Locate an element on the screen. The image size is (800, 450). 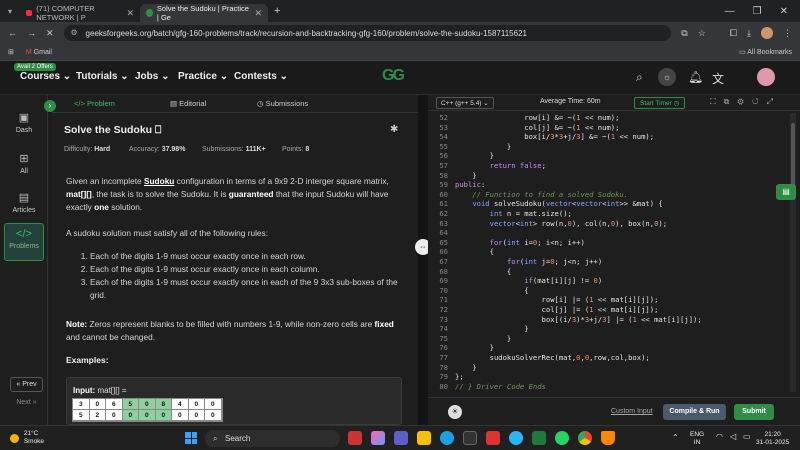
average-time: Average Time: 60m is located at coordinates (570, 101).